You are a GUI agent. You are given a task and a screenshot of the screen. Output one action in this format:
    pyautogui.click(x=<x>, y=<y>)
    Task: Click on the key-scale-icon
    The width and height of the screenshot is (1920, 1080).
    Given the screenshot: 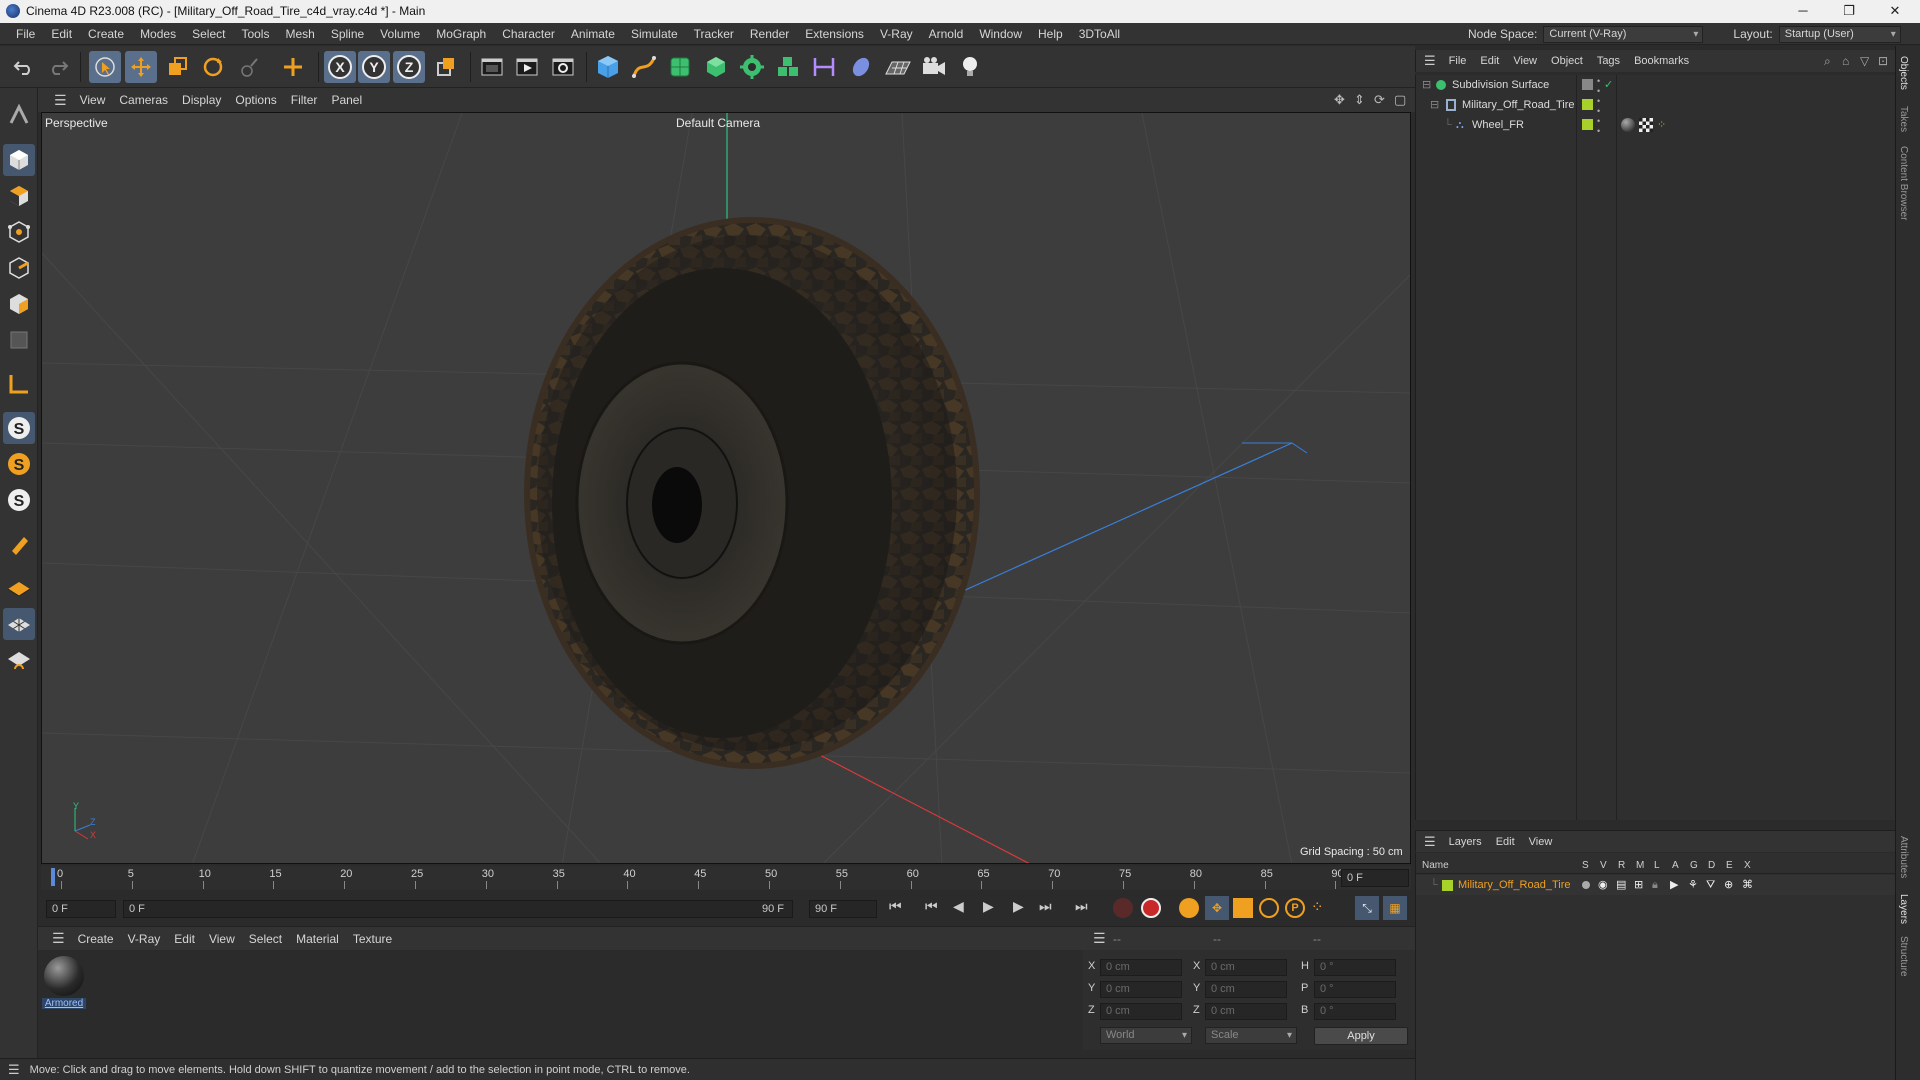 What is the action you would take?
    pyautogui.click(x=1243, y=908)
    